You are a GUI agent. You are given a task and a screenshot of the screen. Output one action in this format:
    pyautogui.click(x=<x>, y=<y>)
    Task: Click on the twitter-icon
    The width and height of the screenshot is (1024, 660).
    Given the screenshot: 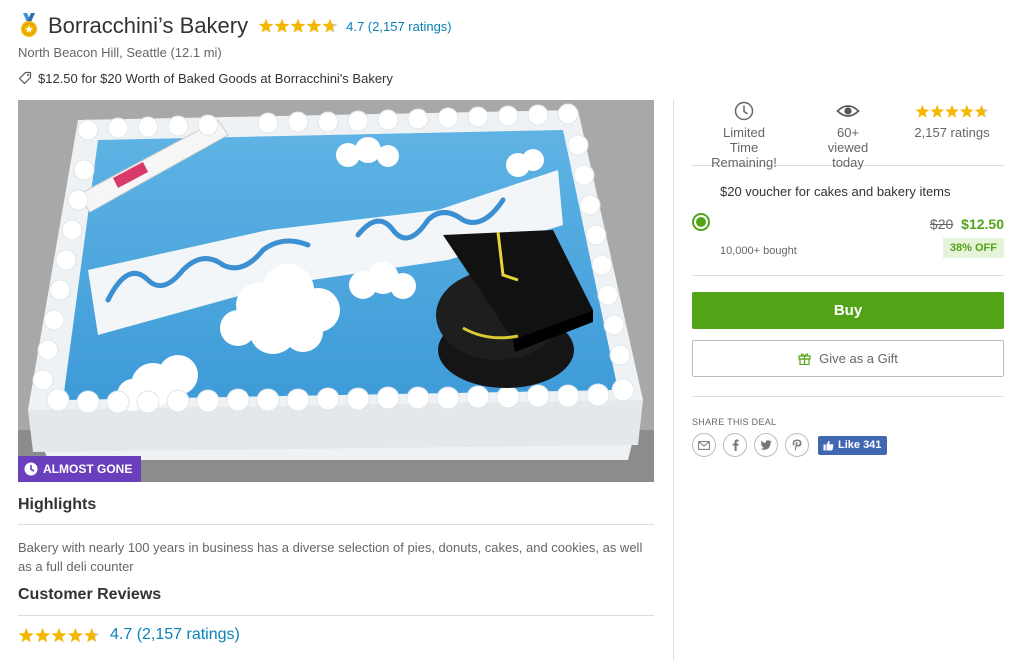 What is the action you would take?
    pyautogui.click(x=766, y=445)
    